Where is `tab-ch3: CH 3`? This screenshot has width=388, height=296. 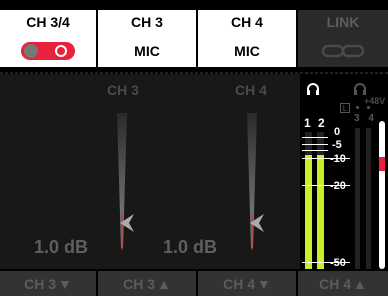
tab-ch3: CH 3 is located at coordinates (147, 22).